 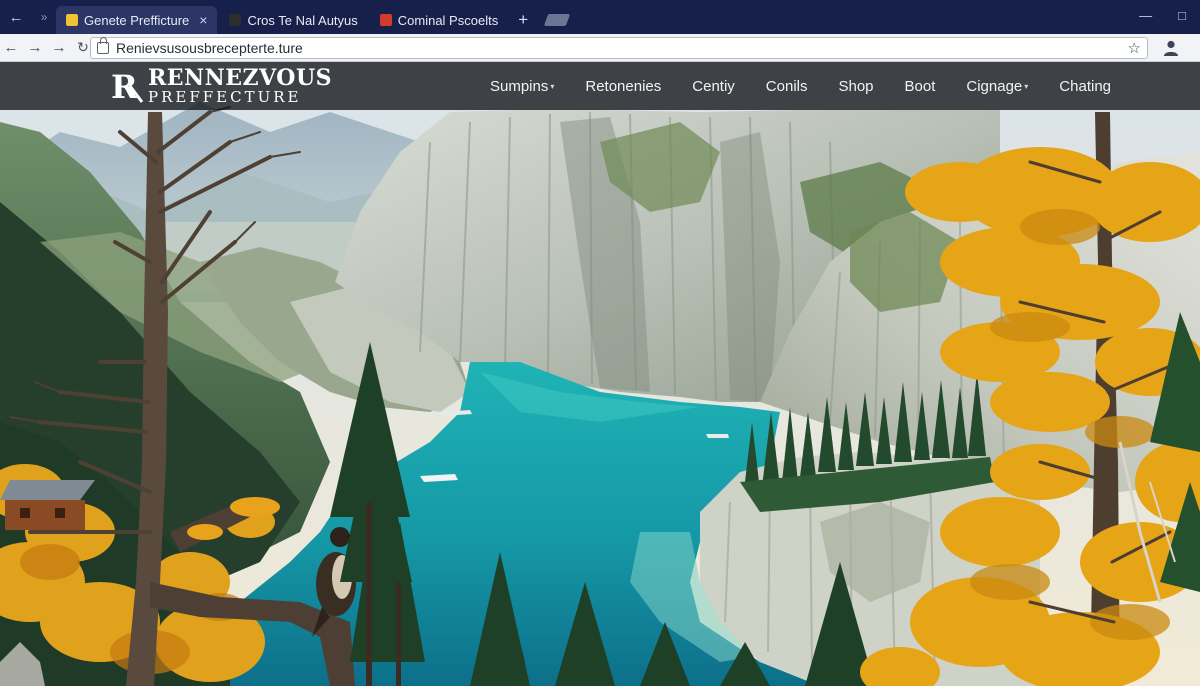 What do you see at coordinates (523, 20) in the screenshot?
I see `new-tab-button: +` at bounding box center [523, 20].